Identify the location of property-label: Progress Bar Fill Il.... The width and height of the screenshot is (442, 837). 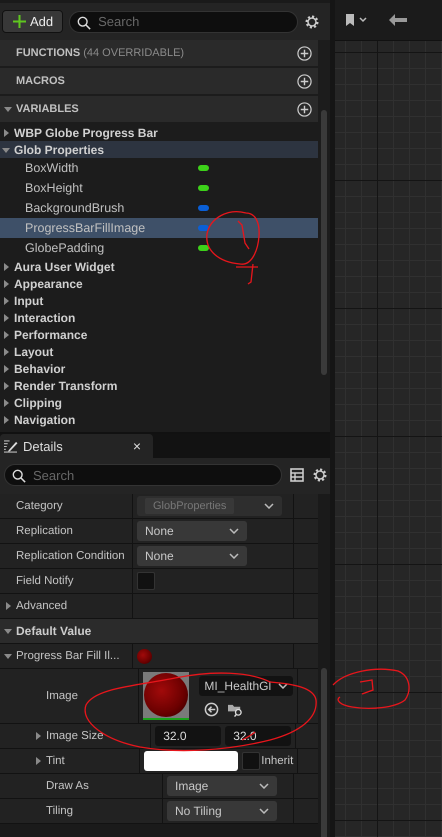
(68, 656).